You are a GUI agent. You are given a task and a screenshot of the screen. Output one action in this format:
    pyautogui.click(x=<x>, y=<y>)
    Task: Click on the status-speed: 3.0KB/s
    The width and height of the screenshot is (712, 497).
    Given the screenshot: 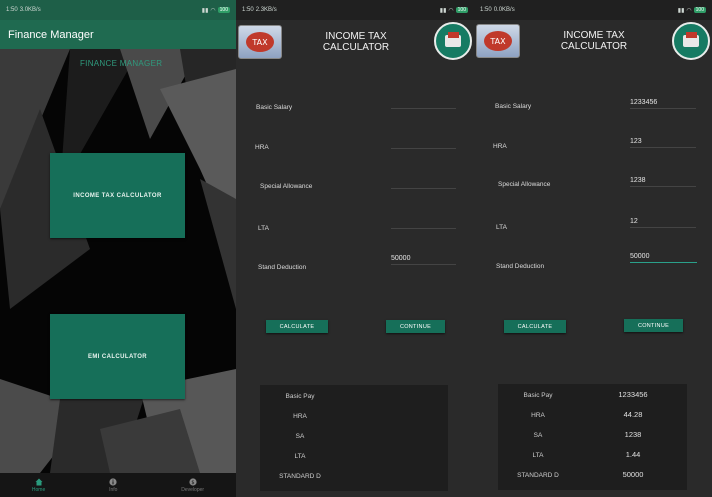 What is the action you would take?
    pyautogui.click(x=30, y=10)
    